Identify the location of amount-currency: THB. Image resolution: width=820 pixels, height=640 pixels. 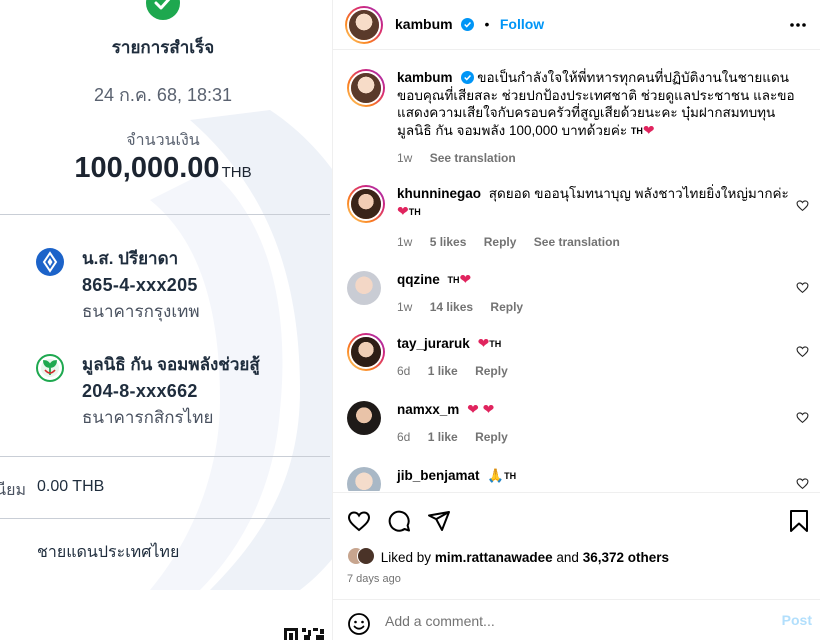
(236, 172).